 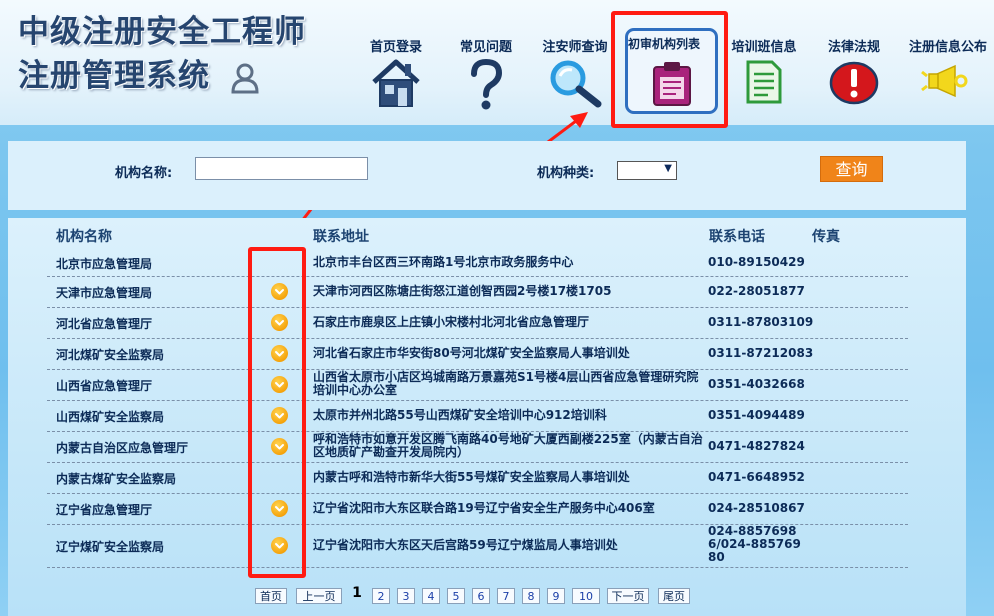 I want to click on institution-type-label: 机构种类:, so click(x=566, y=173).